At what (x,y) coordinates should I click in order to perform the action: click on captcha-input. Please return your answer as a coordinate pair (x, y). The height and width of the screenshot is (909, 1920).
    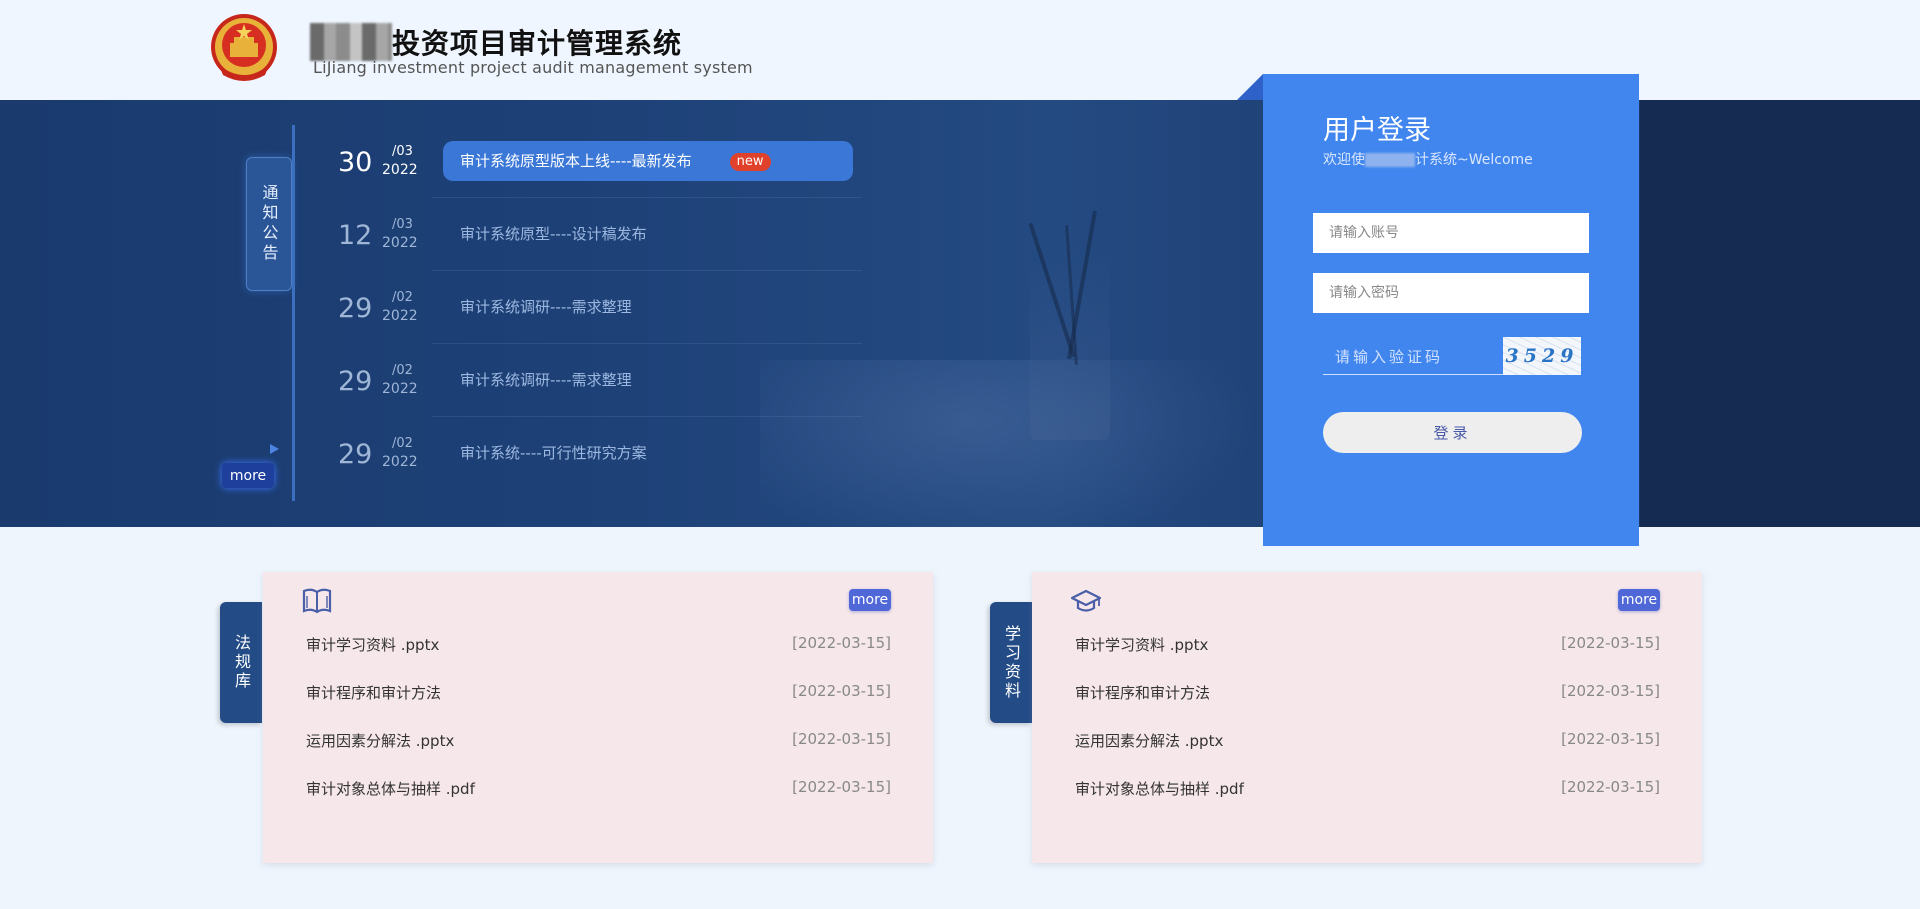
    Looking at the image, I should click on (1413, 357).